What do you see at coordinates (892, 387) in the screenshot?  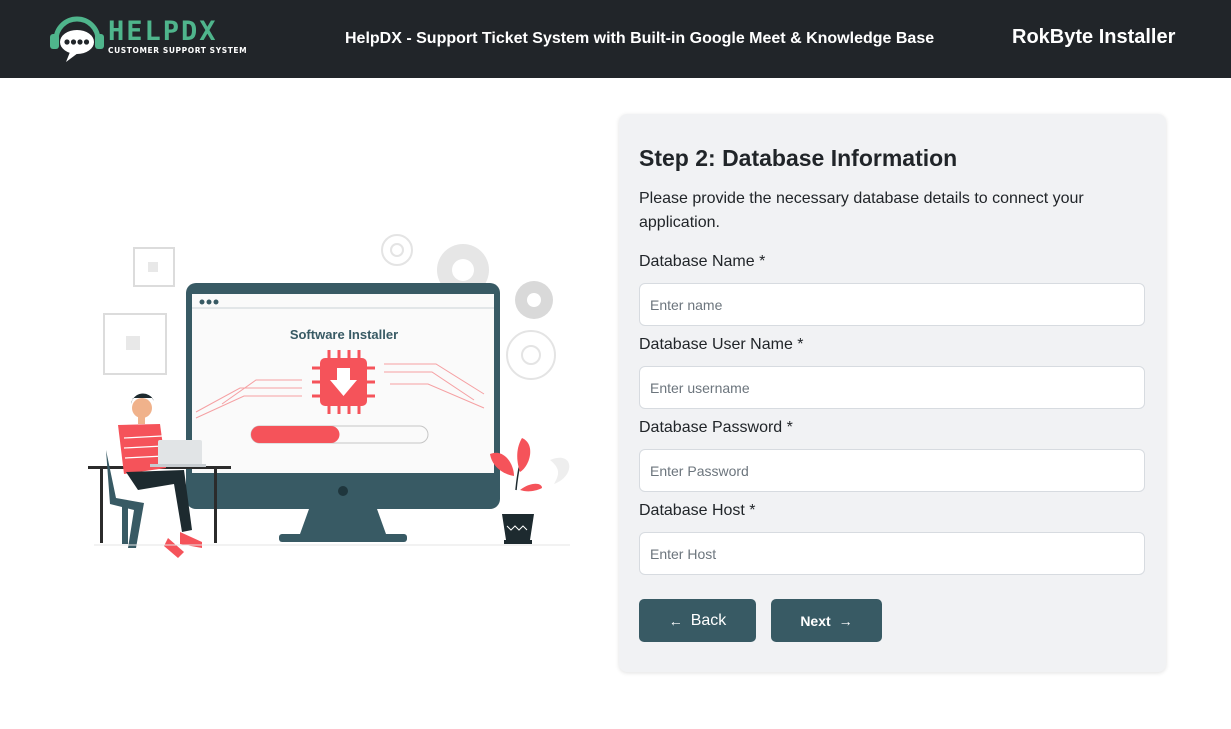 I see `database-username-input` at bounding box center [892, 387].